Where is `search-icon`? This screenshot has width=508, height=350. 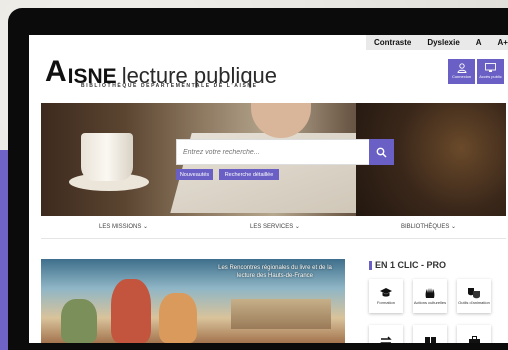
search-icon is located at coordinates (381, 152).